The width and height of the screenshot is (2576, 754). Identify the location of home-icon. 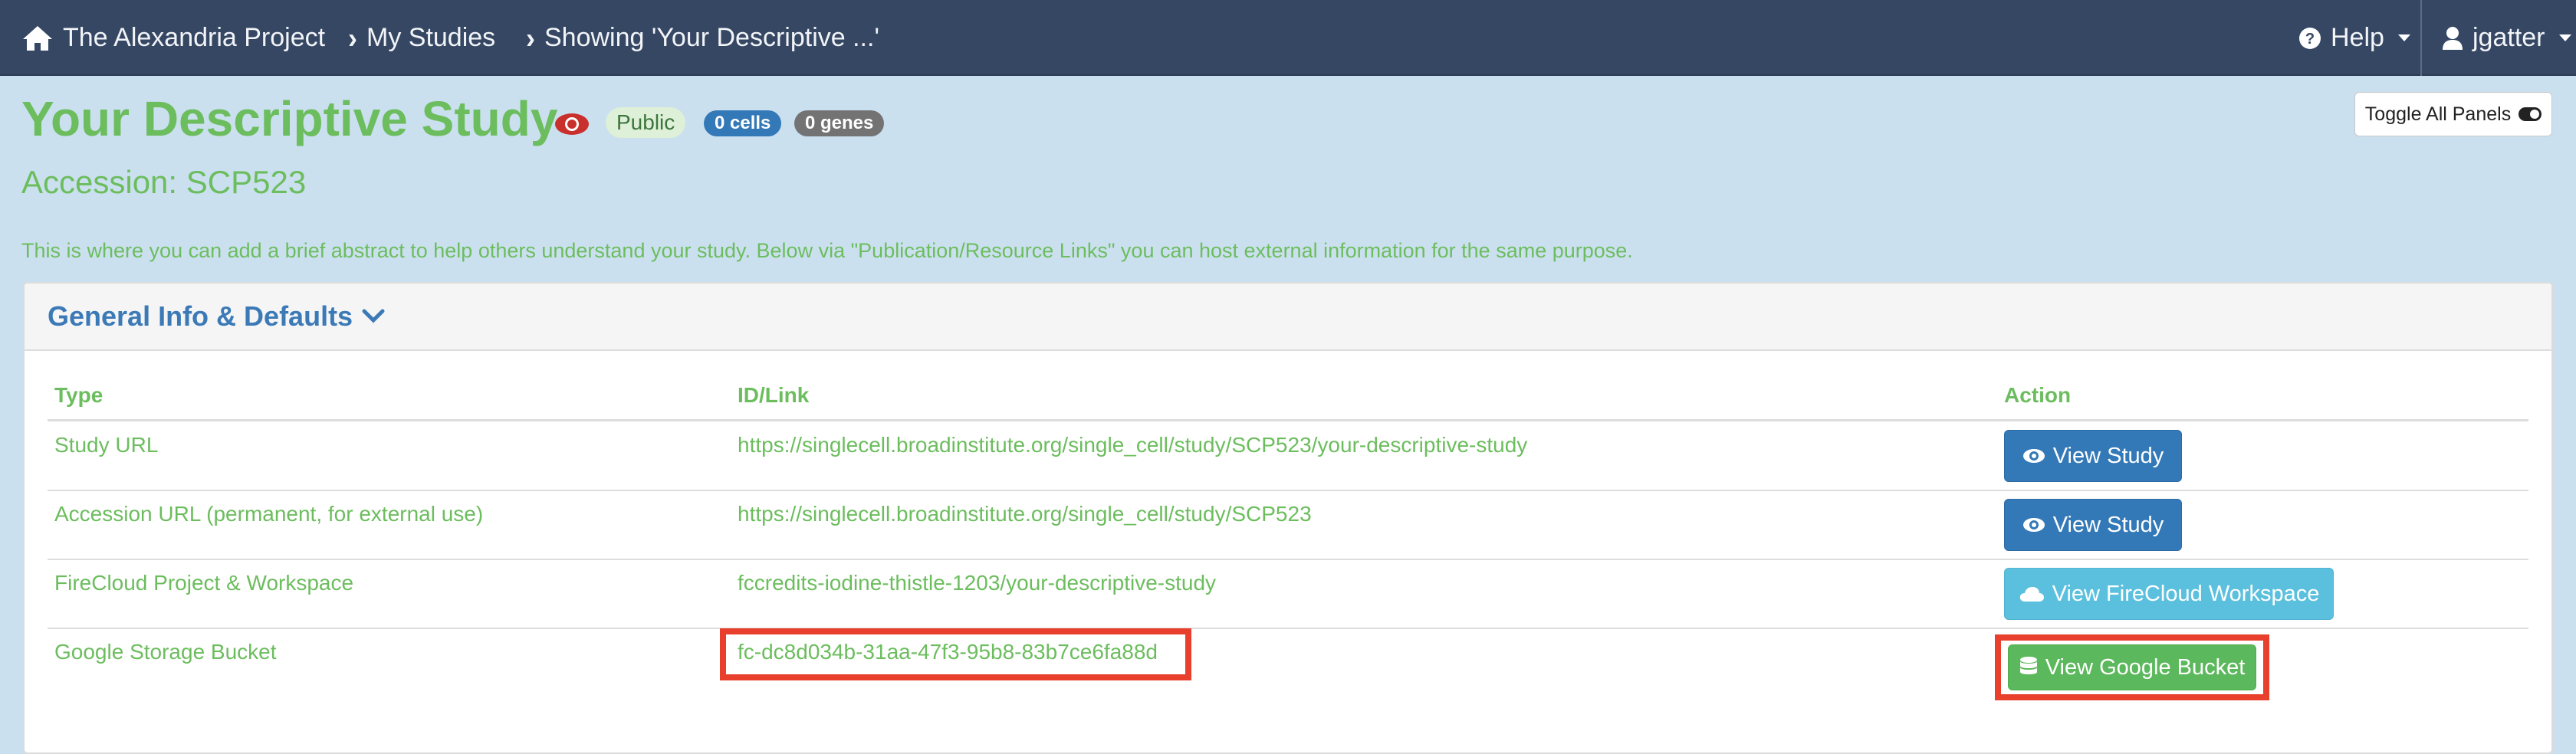
(37, 38).